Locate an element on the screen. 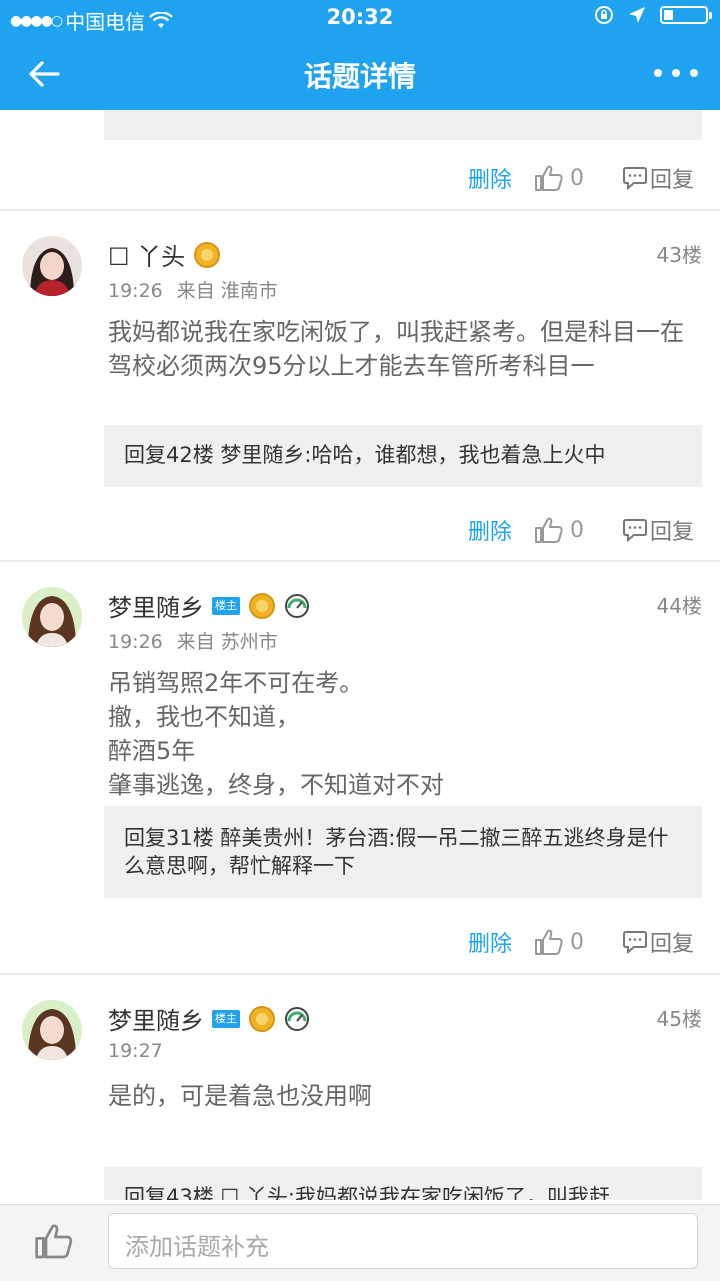 The width and height of the screenshot is (720, 1281). comment-line: 吊销驾照2年不可在考。 is located at coordinates (236, 683).